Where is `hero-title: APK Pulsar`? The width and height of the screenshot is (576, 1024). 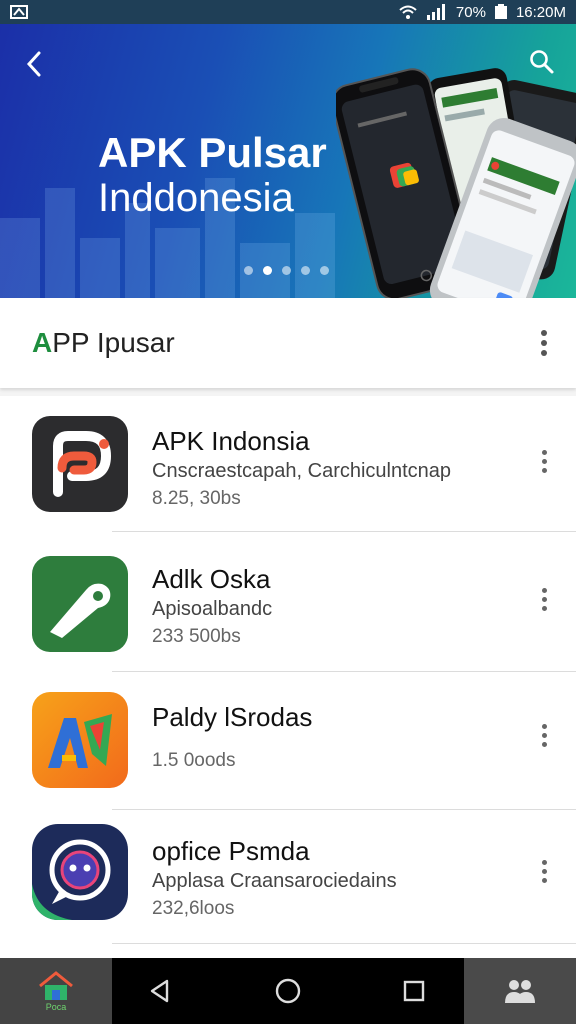 hero-title: APK Pulsar is located at coordinates (212, 152).